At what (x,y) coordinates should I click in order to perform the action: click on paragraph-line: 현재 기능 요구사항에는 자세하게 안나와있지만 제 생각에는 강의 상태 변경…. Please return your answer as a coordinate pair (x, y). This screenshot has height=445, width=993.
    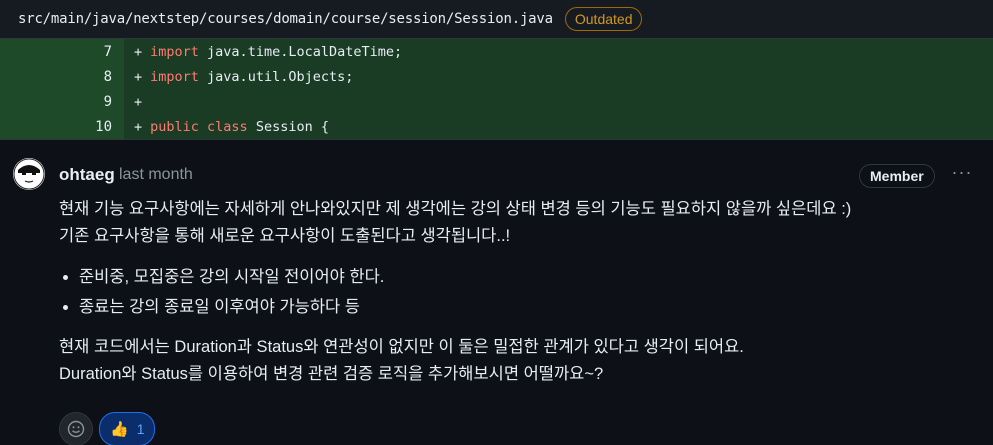
    Looking at the image, I should click on (455, 209).